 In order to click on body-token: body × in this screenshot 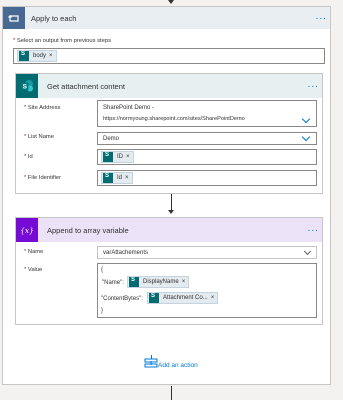, I will do `click(37, 56)`.